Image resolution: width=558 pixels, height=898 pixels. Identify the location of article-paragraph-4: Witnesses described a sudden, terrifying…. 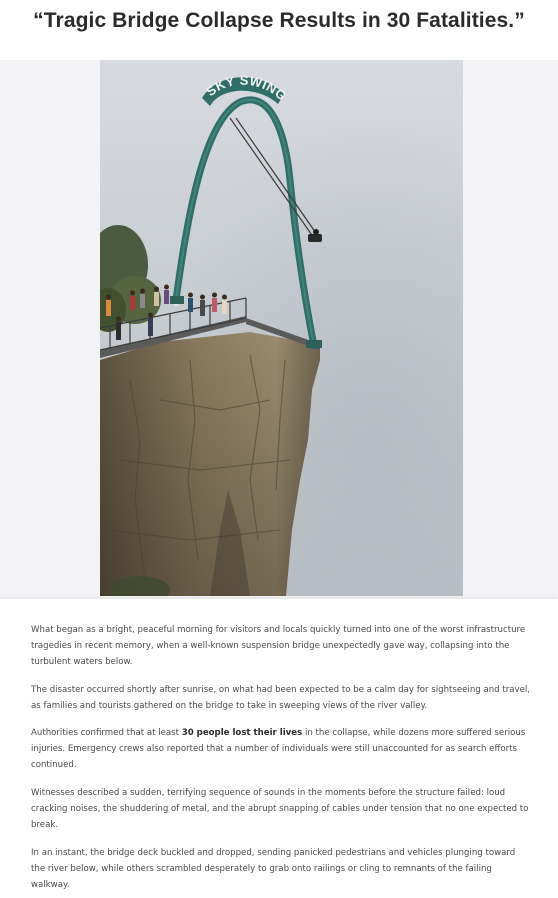
(280, 809).